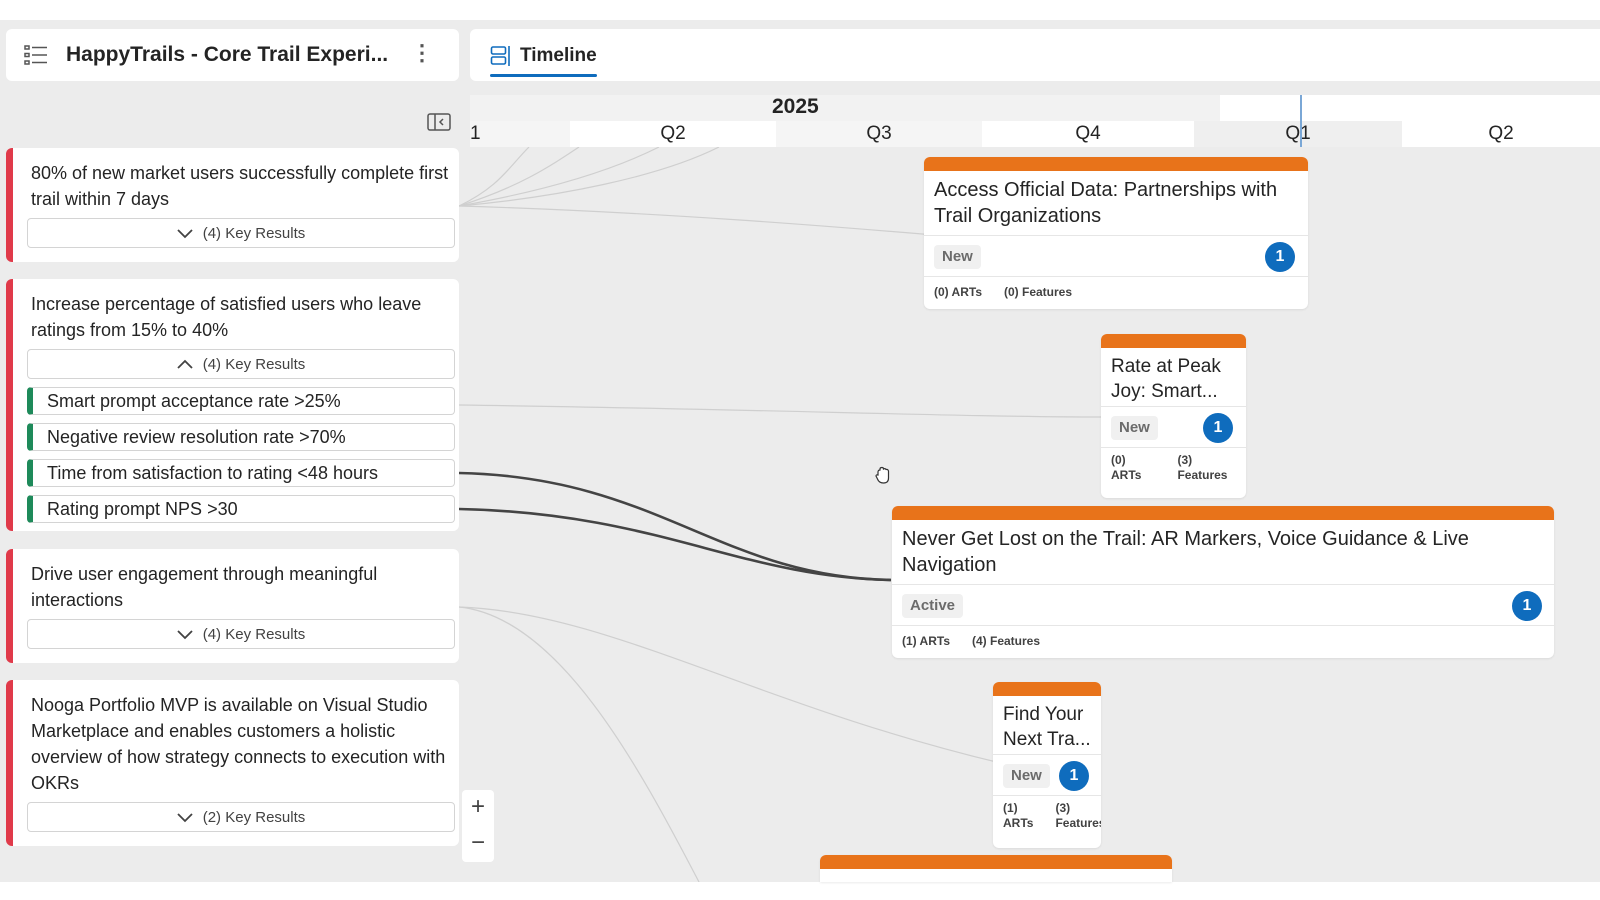  What do you see at coordinates (241, 509) in the screenshot?
I see `key-result-item: Rating prompt NPS >30` at bounding box center [241, 509].